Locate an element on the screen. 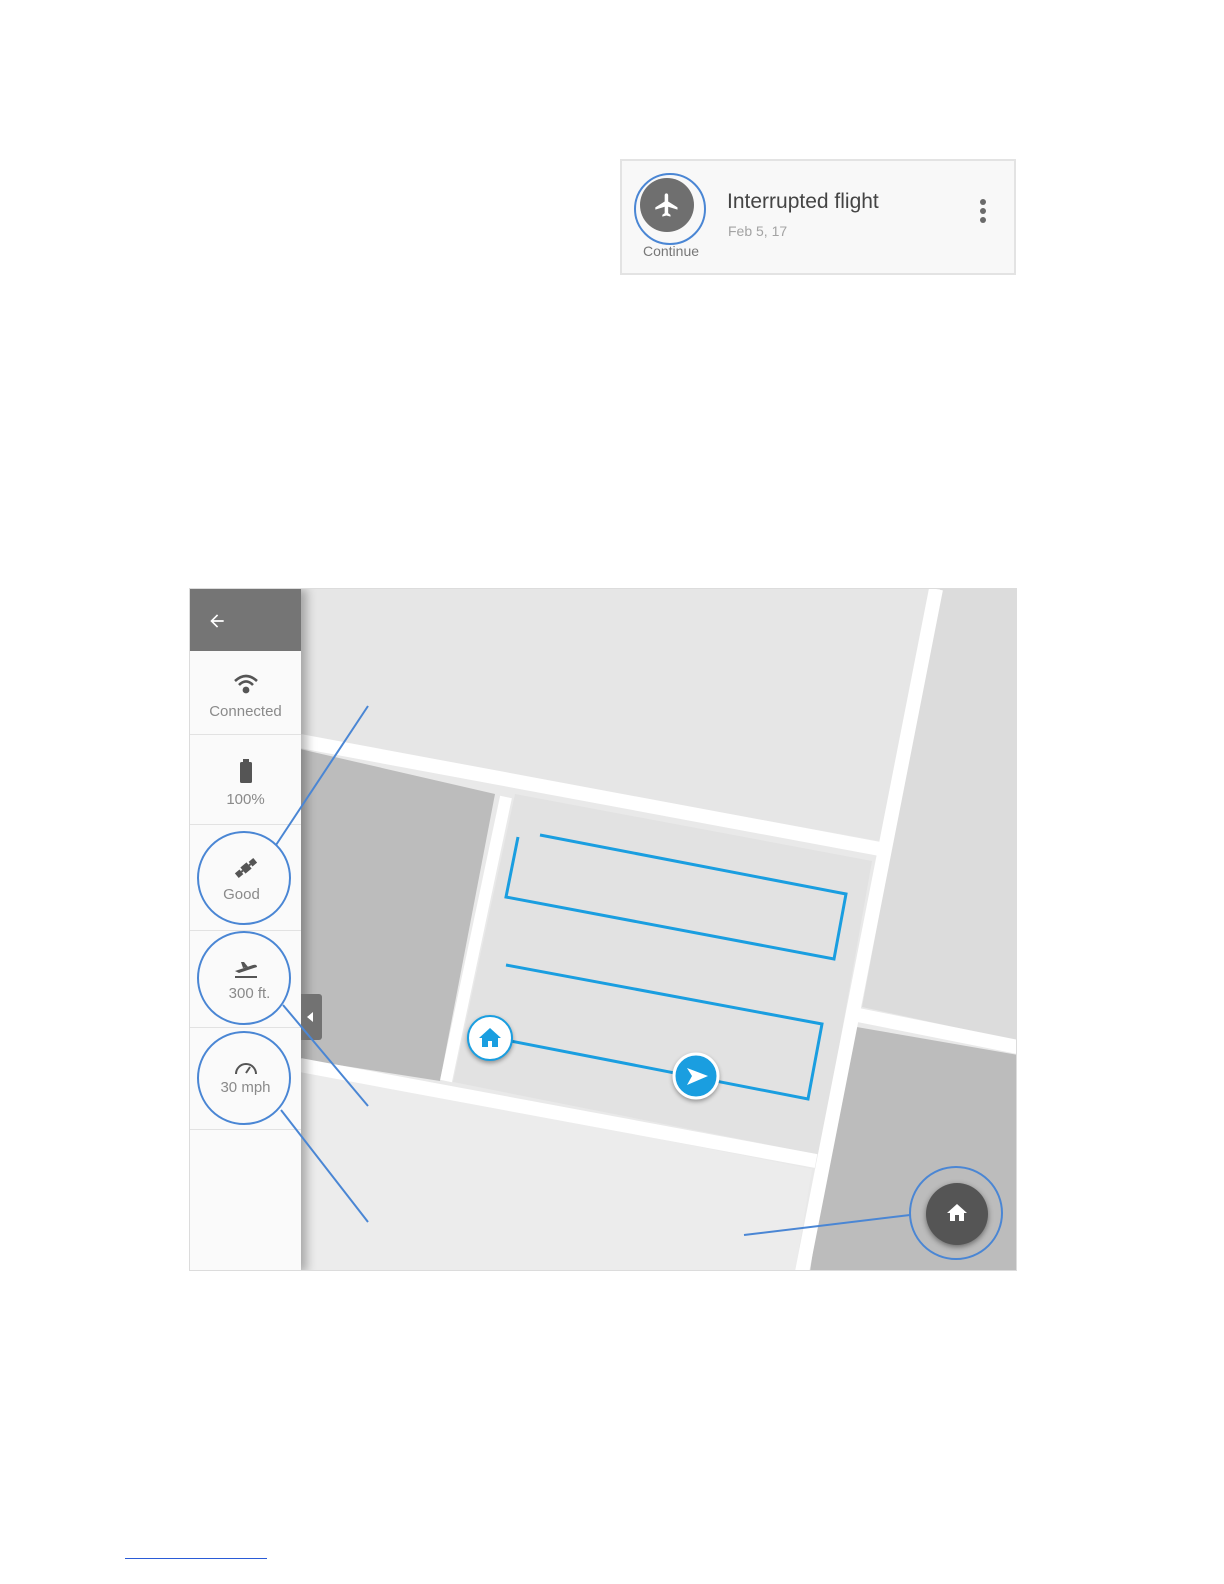 This screenshot has width=1224, height=1584. gps-label: Good is located at coordinates (241, 894).